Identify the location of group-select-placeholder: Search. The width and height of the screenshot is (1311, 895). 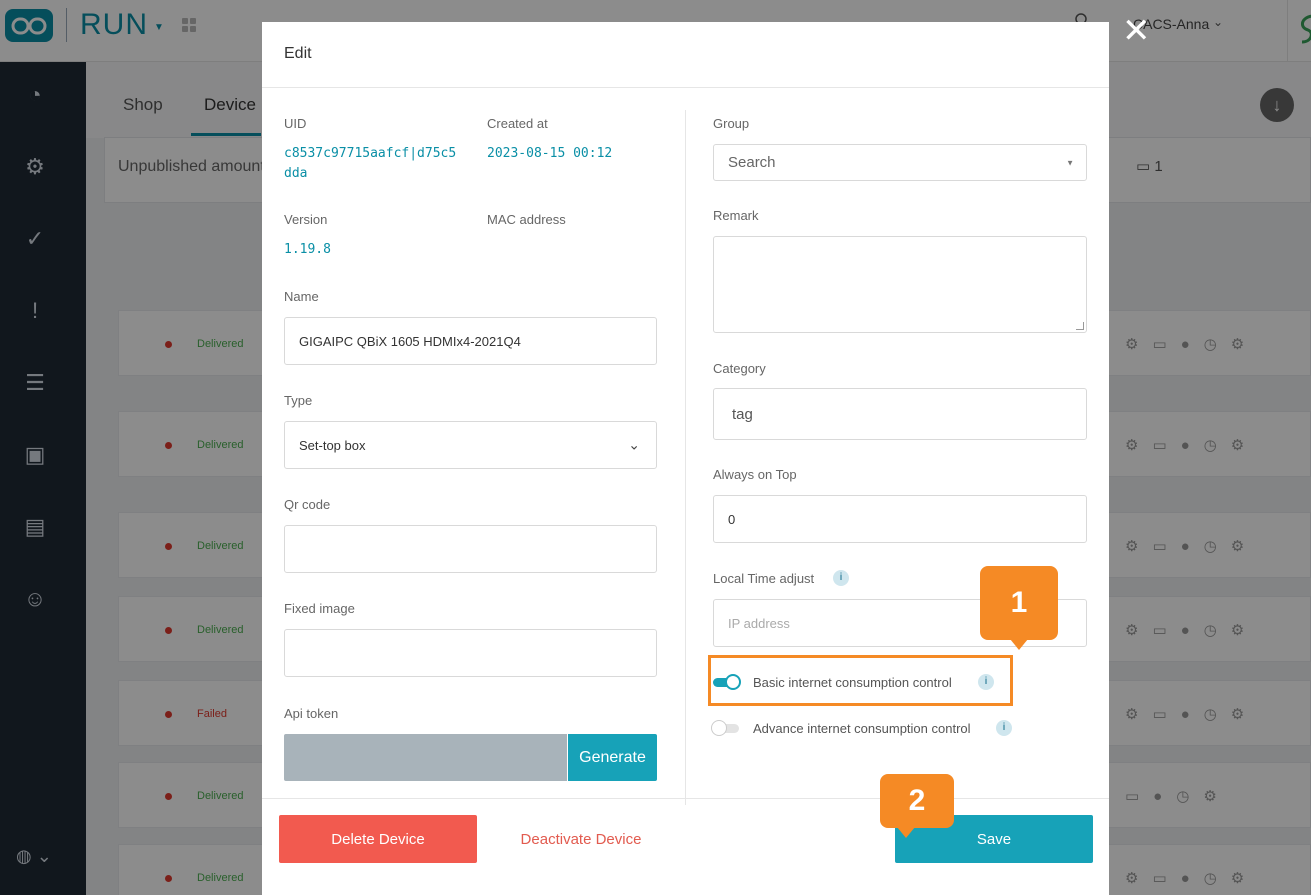
(752, 162).